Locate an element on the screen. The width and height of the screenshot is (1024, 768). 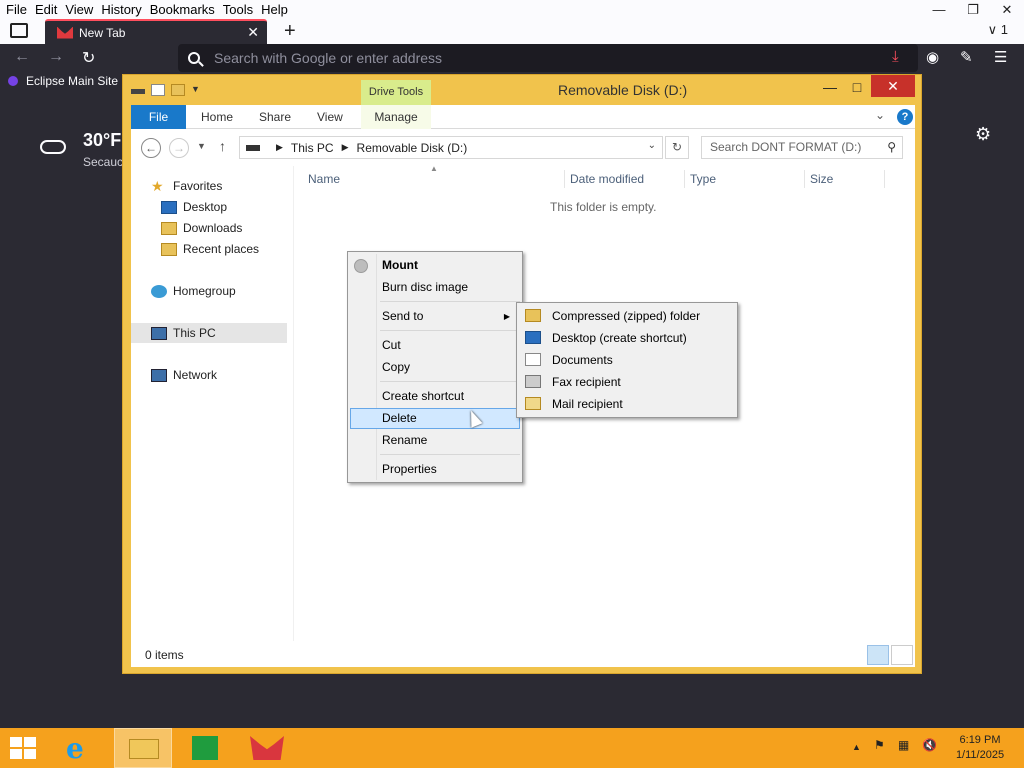
homegroup-icon is located at coordinates (159, 291).